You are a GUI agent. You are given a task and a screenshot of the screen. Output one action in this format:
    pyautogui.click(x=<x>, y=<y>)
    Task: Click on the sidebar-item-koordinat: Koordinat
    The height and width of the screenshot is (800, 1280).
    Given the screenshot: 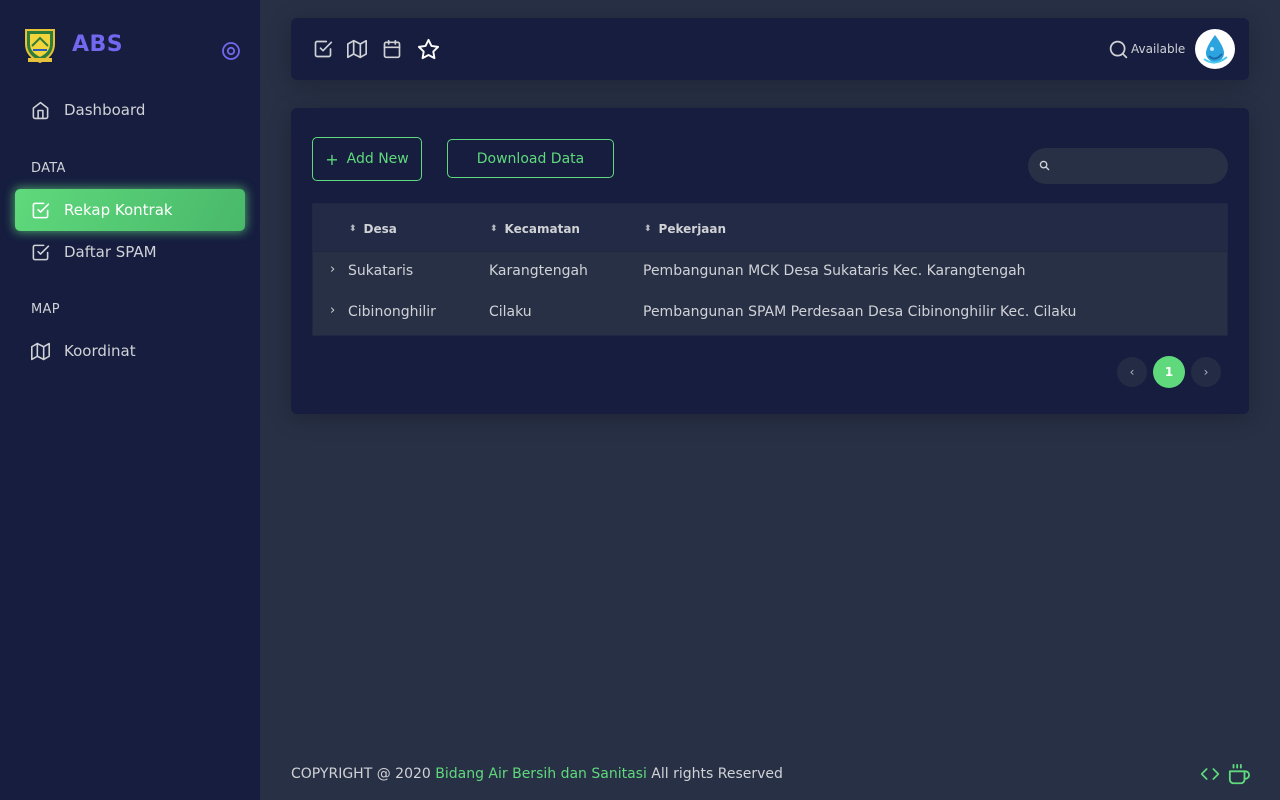 What is the action you would take?
    pyautogui.click(x=130, y=351)
    